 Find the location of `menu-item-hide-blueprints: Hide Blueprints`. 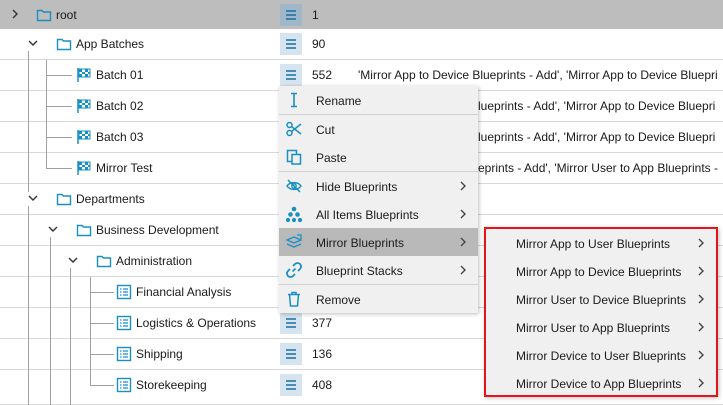

menu-item-hide-blueprints: Hide Blueprints is located at coordinates (378, 186).